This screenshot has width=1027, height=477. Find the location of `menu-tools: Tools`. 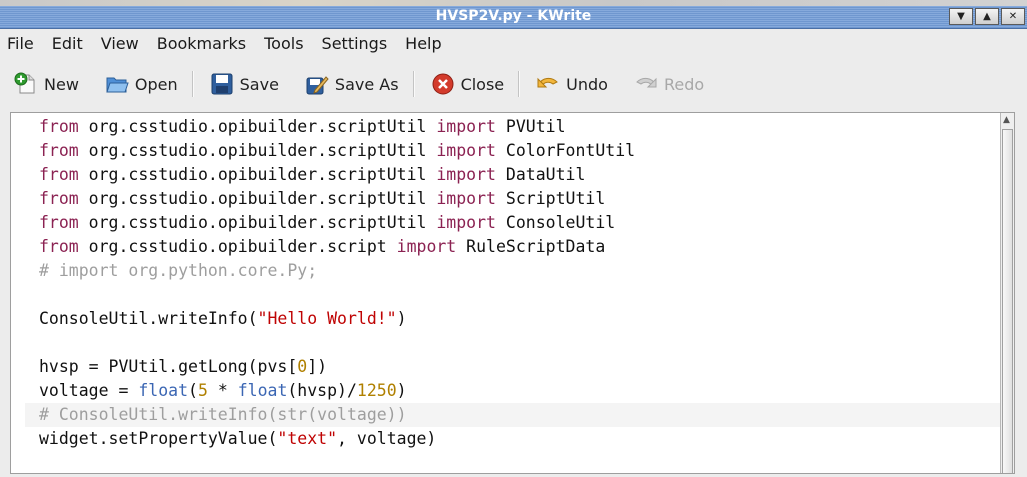

menu-tools: Tools is located at coordinates (283, 43).